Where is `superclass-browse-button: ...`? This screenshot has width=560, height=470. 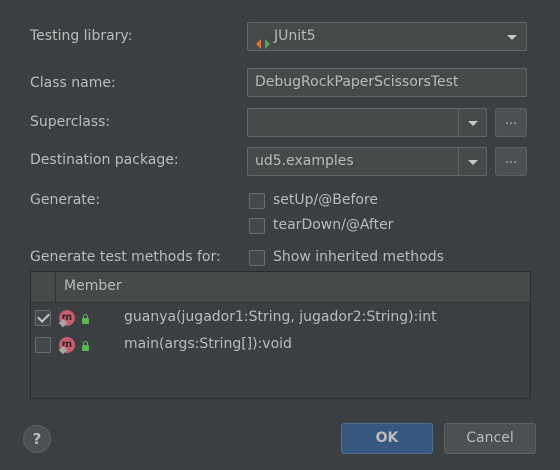
superclass-browse-button: ... is located at coordinates (511, 122).